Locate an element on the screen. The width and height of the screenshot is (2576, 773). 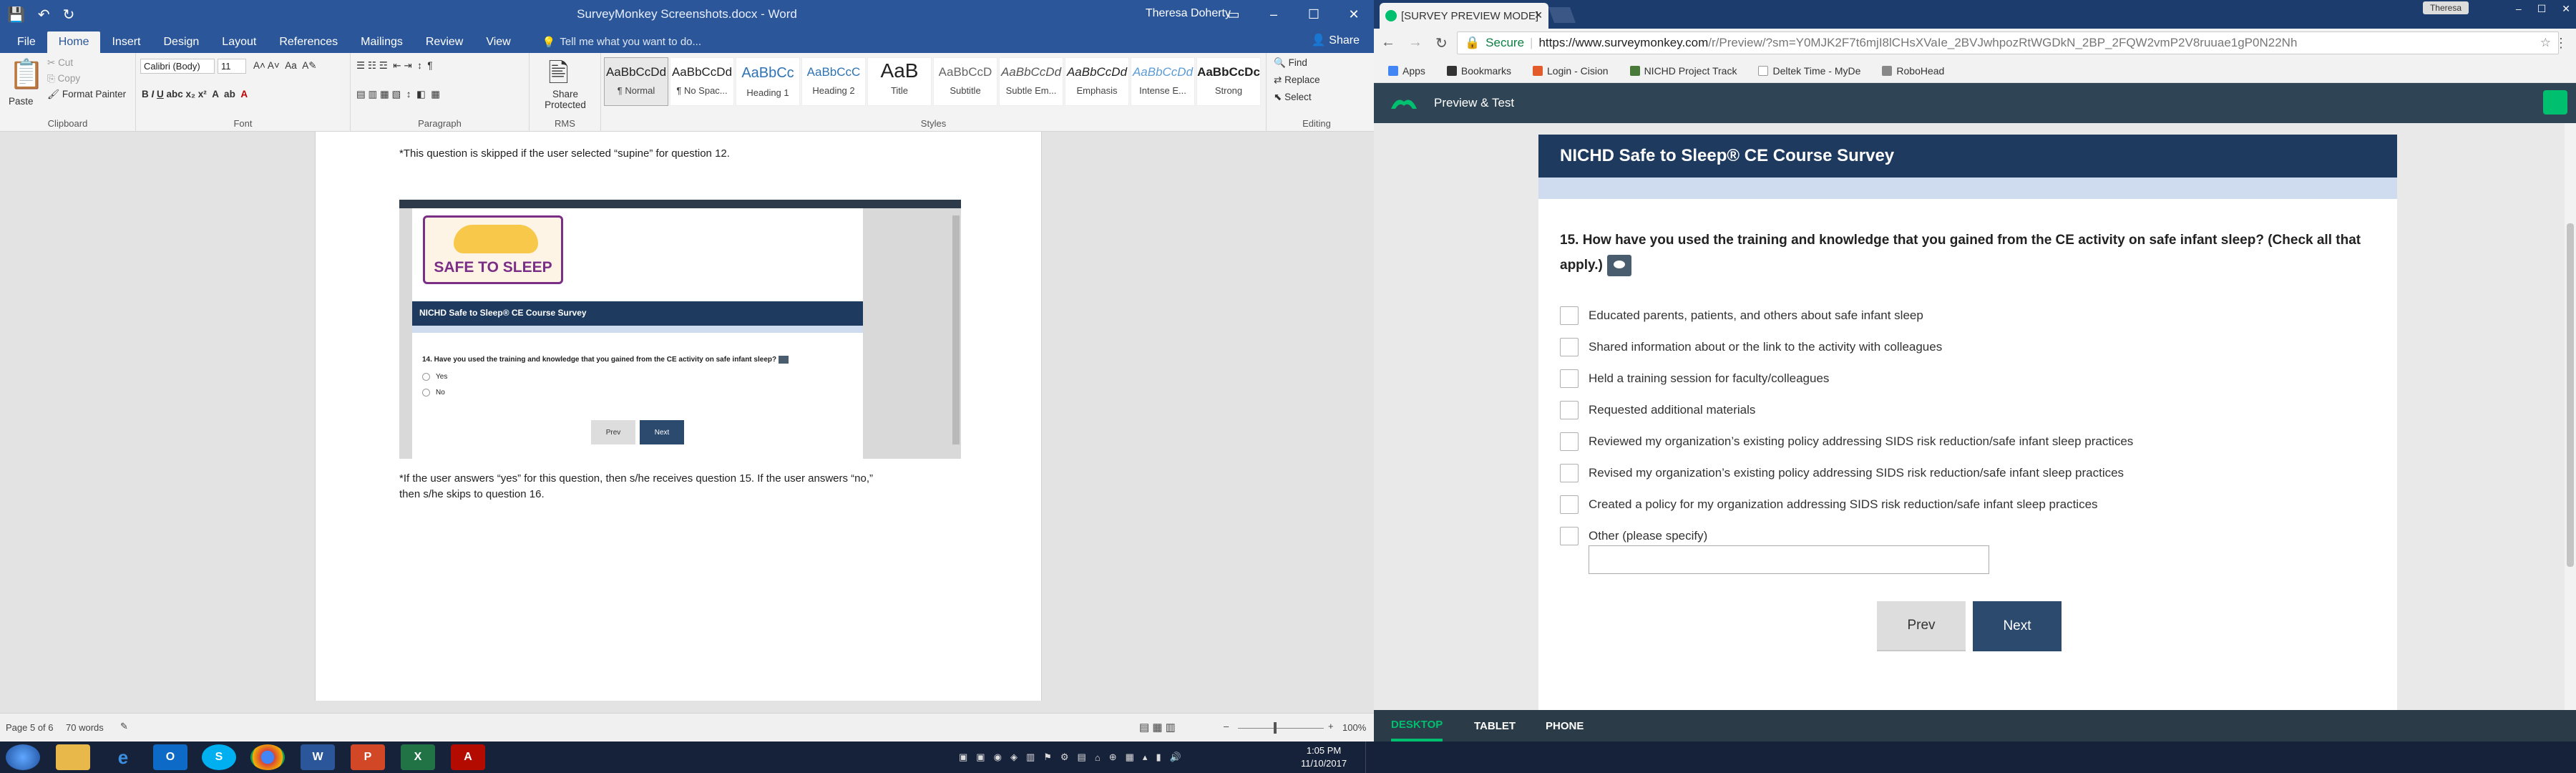
select-button: ⬉ Select is located at coordinates (1293, 97).